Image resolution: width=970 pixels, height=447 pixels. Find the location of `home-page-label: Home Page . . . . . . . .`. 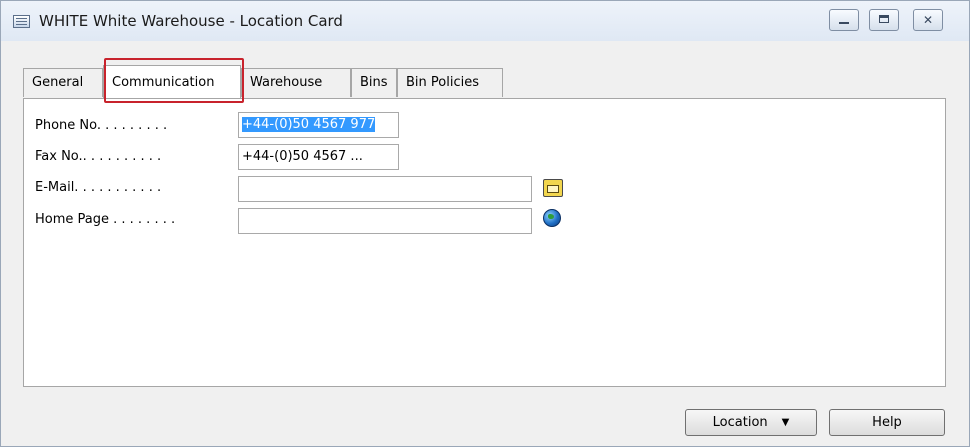

home-page-label: Home Page . . . . . . . . is located at coordinates (105, 219).